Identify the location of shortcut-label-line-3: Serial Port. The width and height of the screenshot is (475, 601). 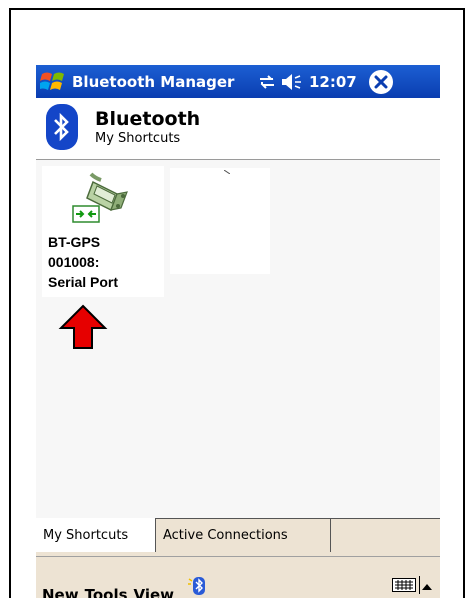
(83, 282).